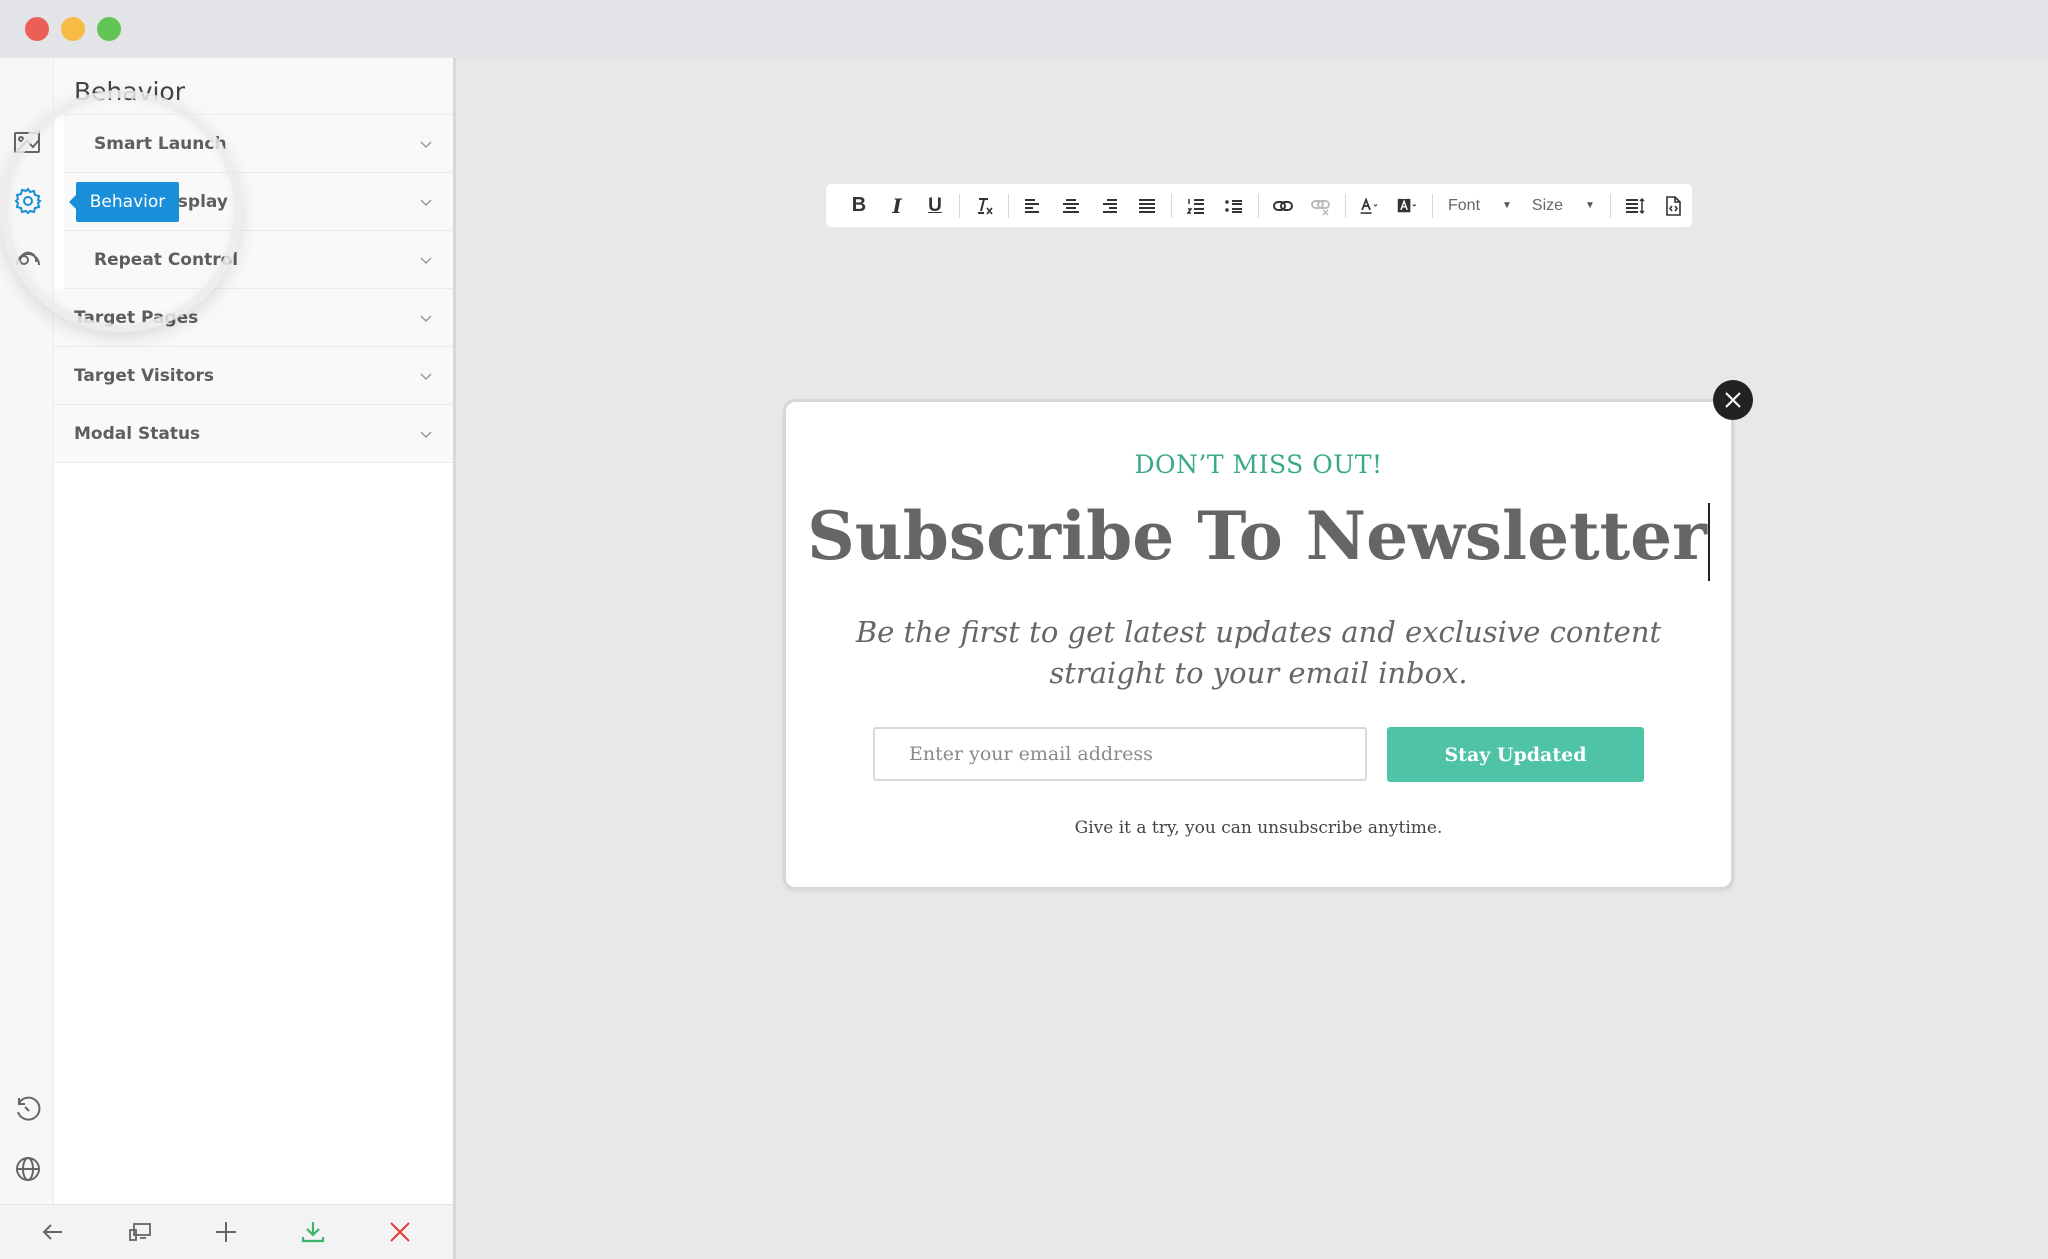 The image size is (2048, 1259). I want to click on link-icon, so click(1283, 205).